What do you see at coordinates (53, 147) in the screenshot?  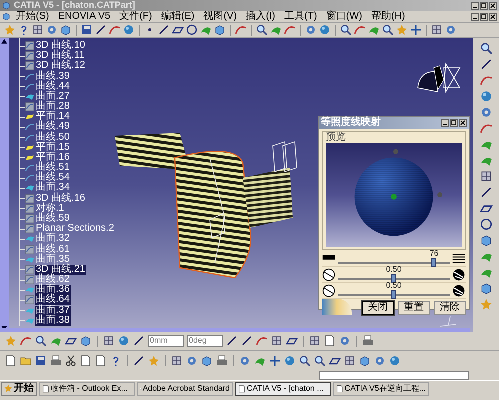 I see `tree-item: 平面.15` at bounding box center [53, 147].